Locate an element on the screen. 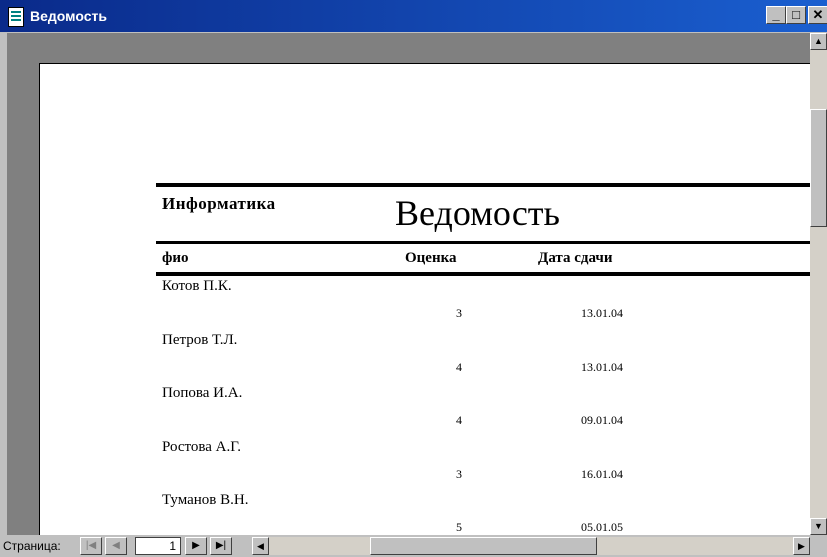 This screenshot has height=557, width=827. horizontal-scroll-thumb is located at coordinates (483, 546).